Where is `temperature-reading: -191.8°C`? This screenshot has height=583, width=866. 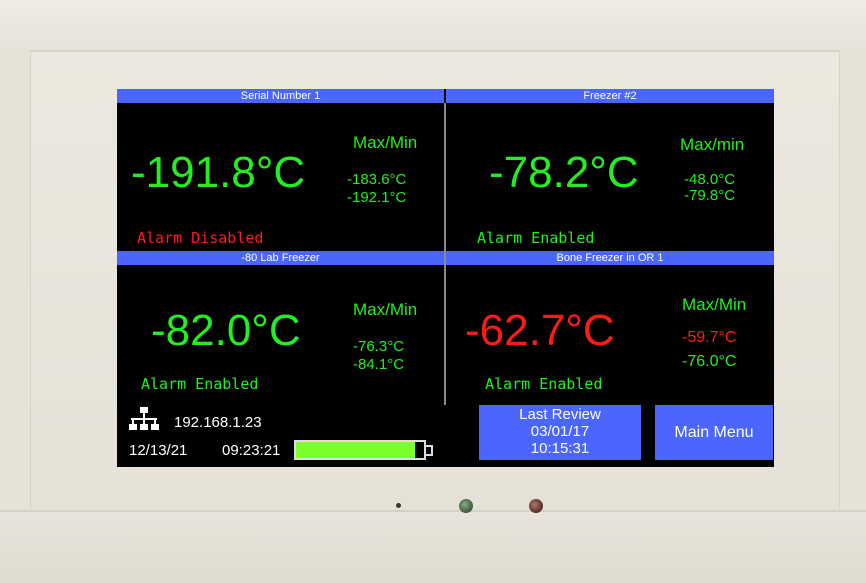 temperature-reading: -191.8°C is located at coordinates (218, 172).